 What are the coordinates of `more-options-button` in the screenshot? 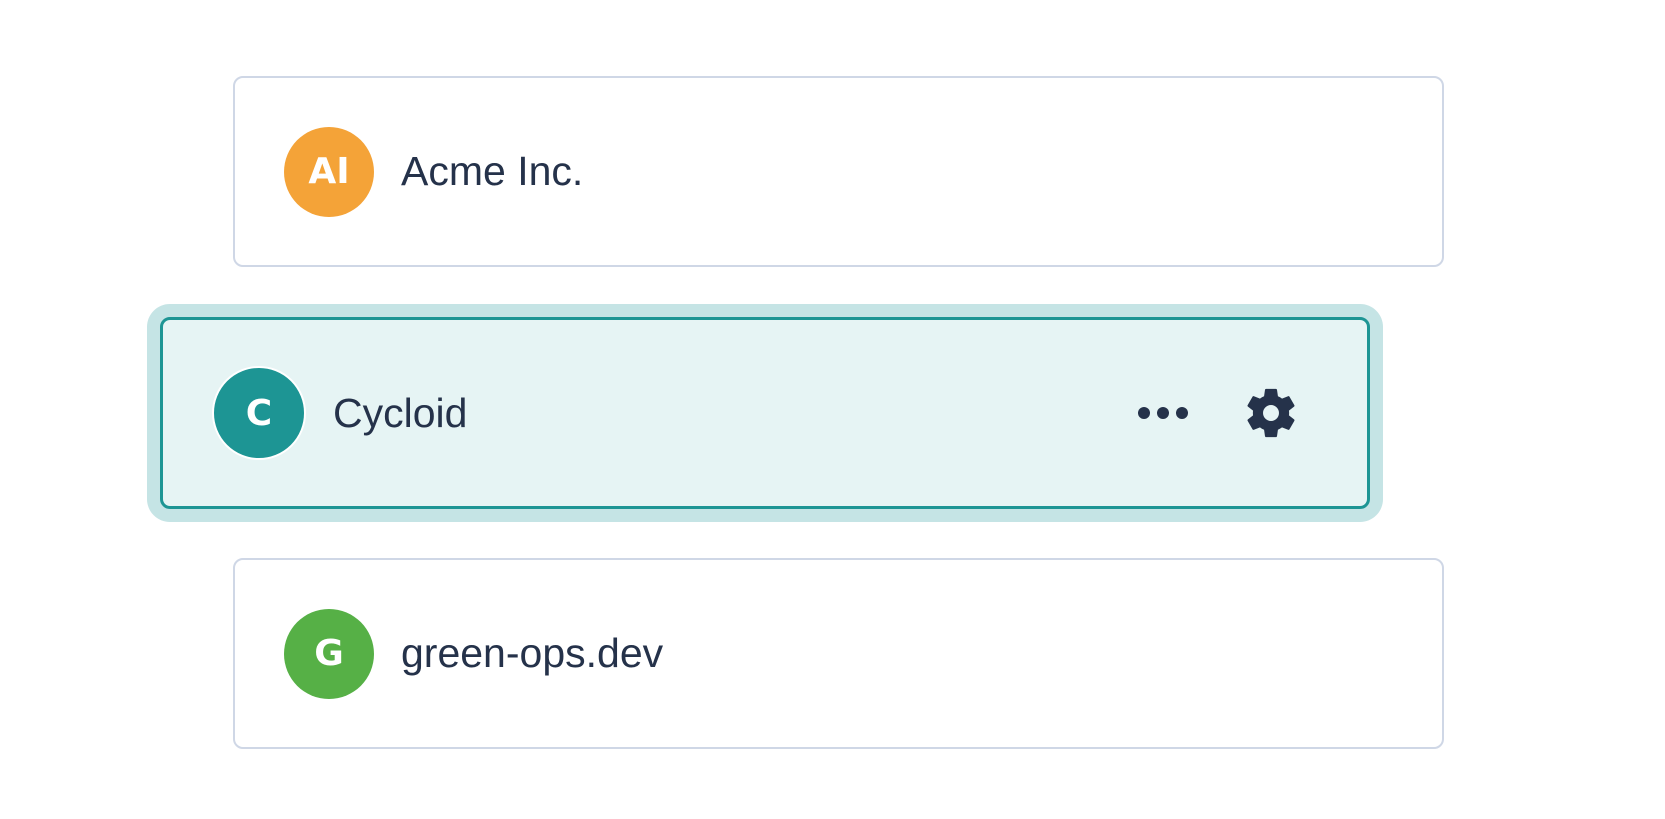 It's located at (1163, 413).